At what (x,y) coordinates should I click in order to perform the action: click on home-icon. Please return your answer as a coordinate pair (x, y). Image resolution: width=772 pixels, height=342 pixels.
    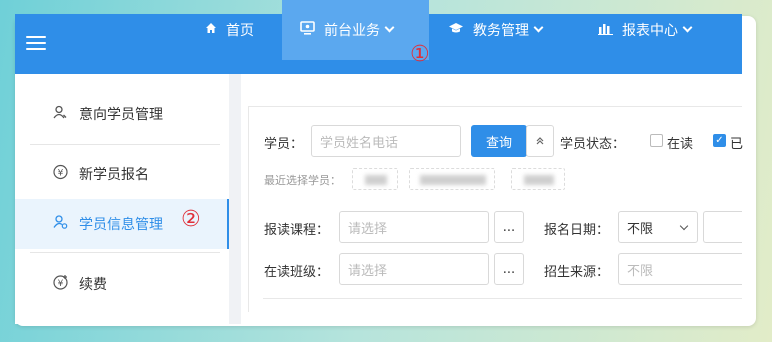
    Looking at the image, I should click on (211, 30).